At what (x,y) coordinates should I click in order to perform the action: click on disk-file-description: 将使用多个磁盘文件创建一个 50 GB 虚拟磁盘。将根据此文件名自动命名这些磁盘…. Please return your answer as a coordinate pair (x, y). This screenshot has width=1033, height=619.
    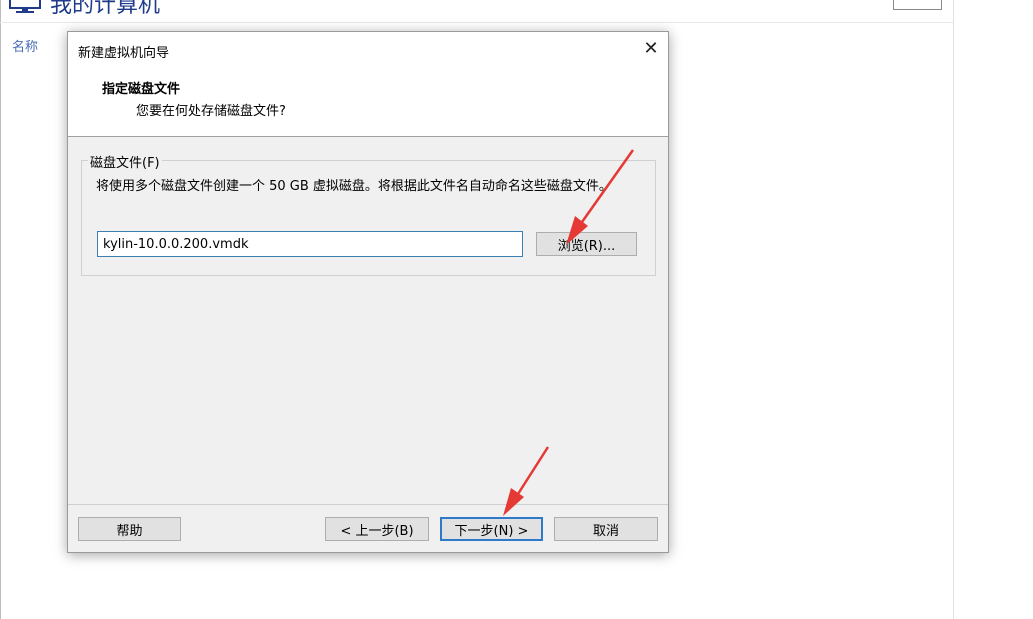
    Looking at the image, I should click on (354, 186).